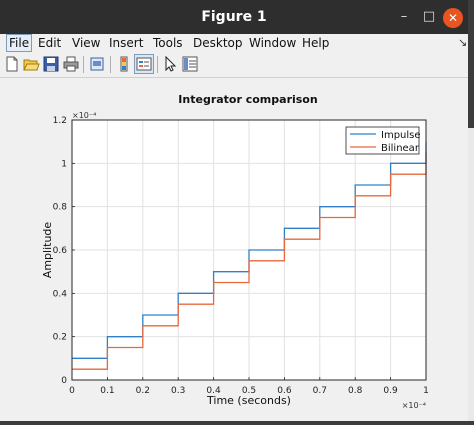  I want to click on y-axis-label: Amplitude, so click(47, 250).